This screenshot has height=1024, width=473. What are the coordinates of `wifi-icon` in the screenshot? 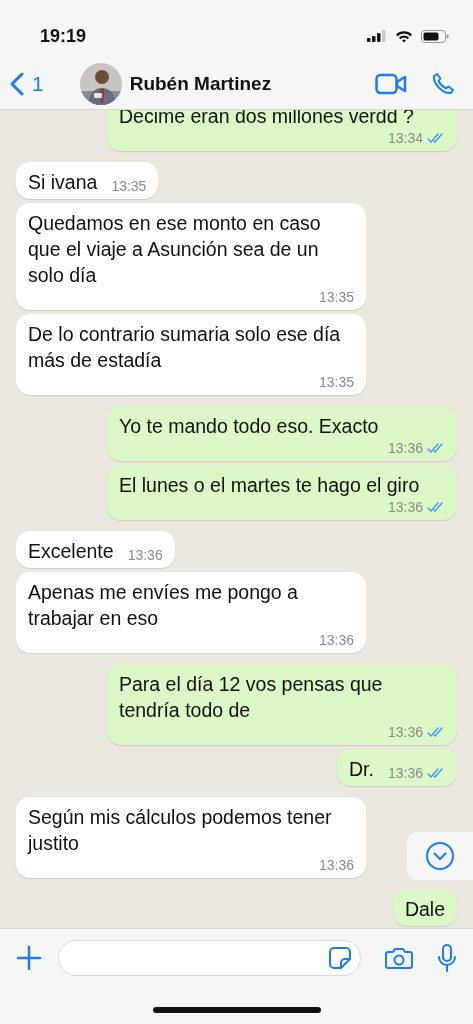 It's located at (404, 36).